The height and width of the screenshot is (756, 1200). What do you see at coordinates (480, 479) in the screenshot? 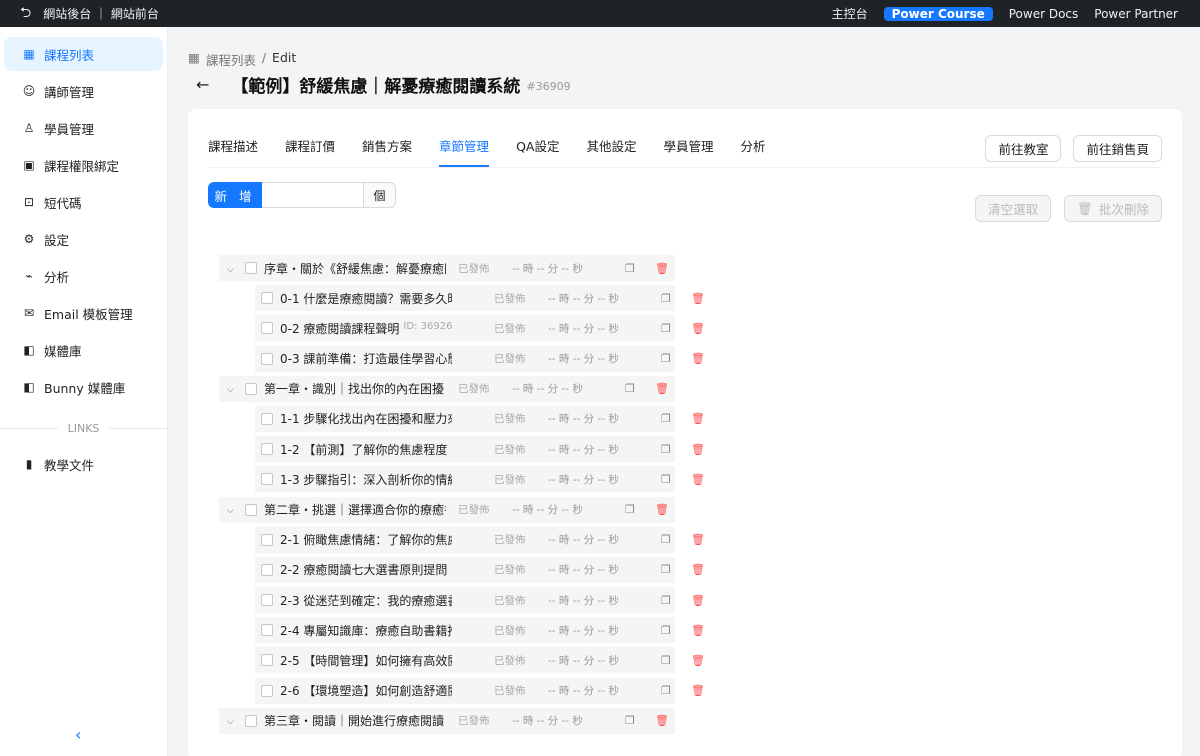
I see `lesson-row: 1-3 步驟指引：深入剖析你的情緒 已發佈 -- 時 -- 分 -- 秒 ❐ 🗑` at bounding box center [480, 479].